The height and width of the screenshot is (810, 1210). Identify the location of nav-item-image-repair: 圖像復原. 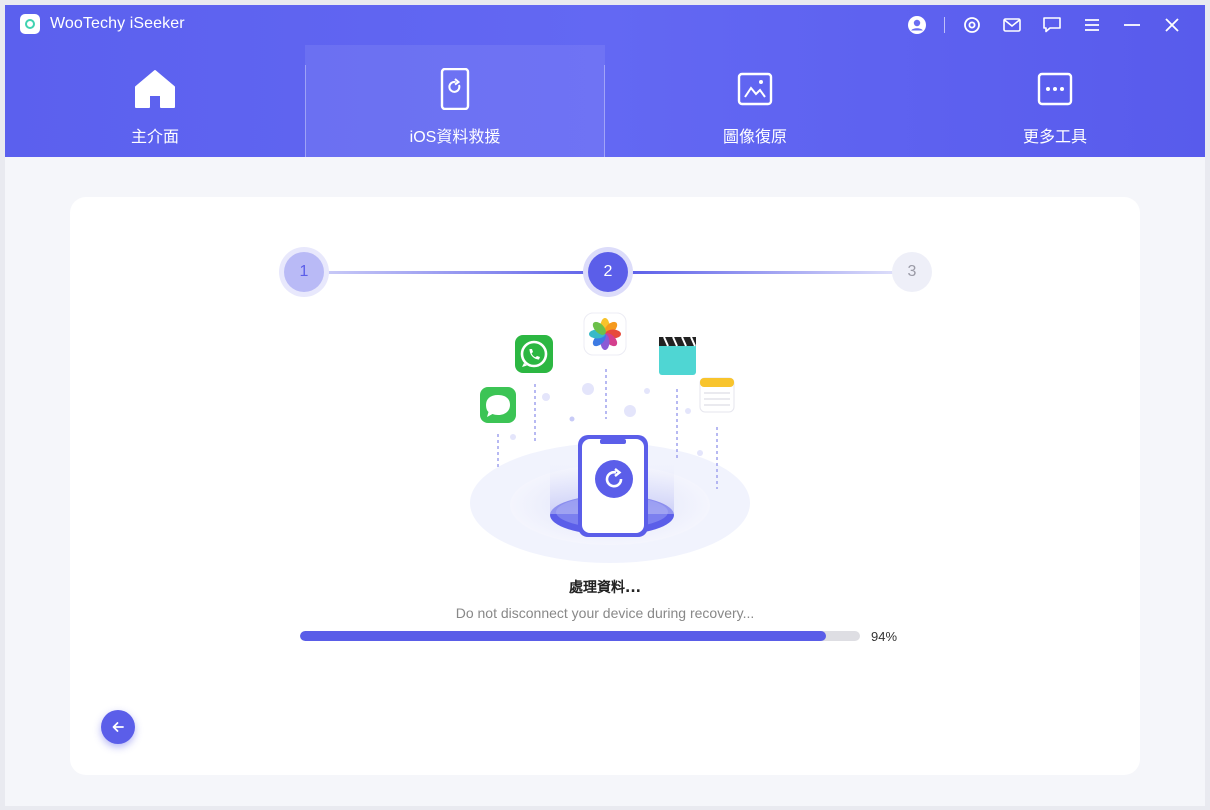
(755, 101).